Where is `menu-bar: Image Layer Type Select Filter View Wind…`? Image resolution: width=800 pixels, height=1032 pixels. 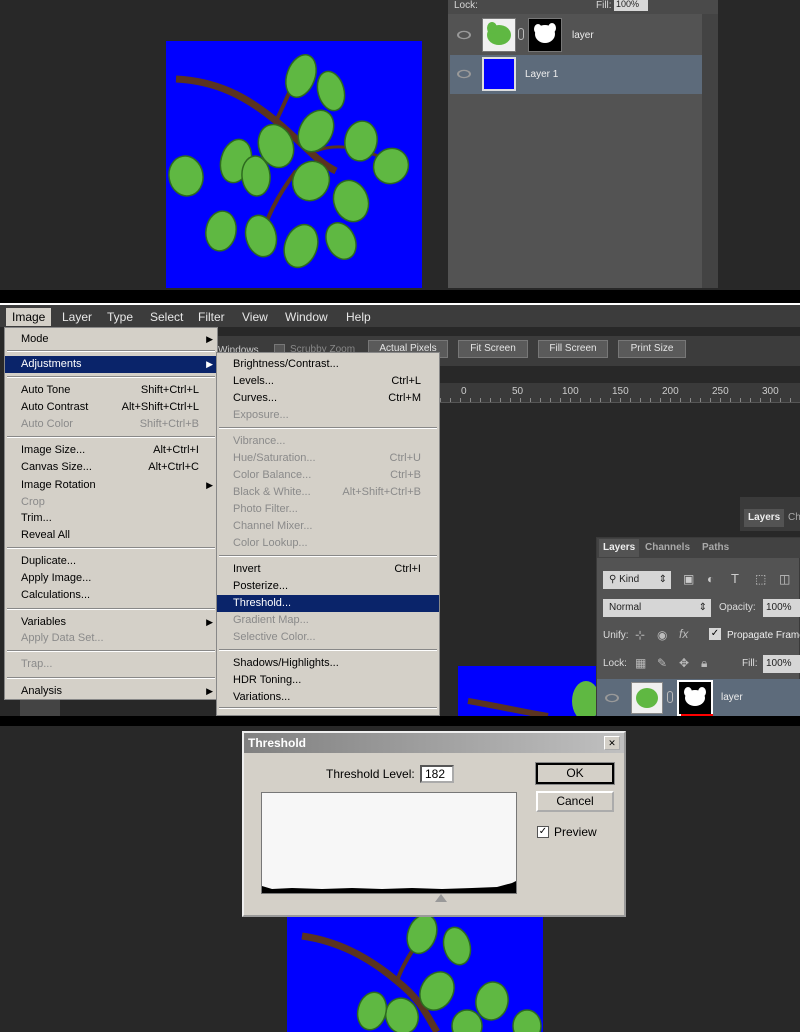 menu-bar: Image Layer Type Select Filter View Wind… is located at coordinates (400, 315).